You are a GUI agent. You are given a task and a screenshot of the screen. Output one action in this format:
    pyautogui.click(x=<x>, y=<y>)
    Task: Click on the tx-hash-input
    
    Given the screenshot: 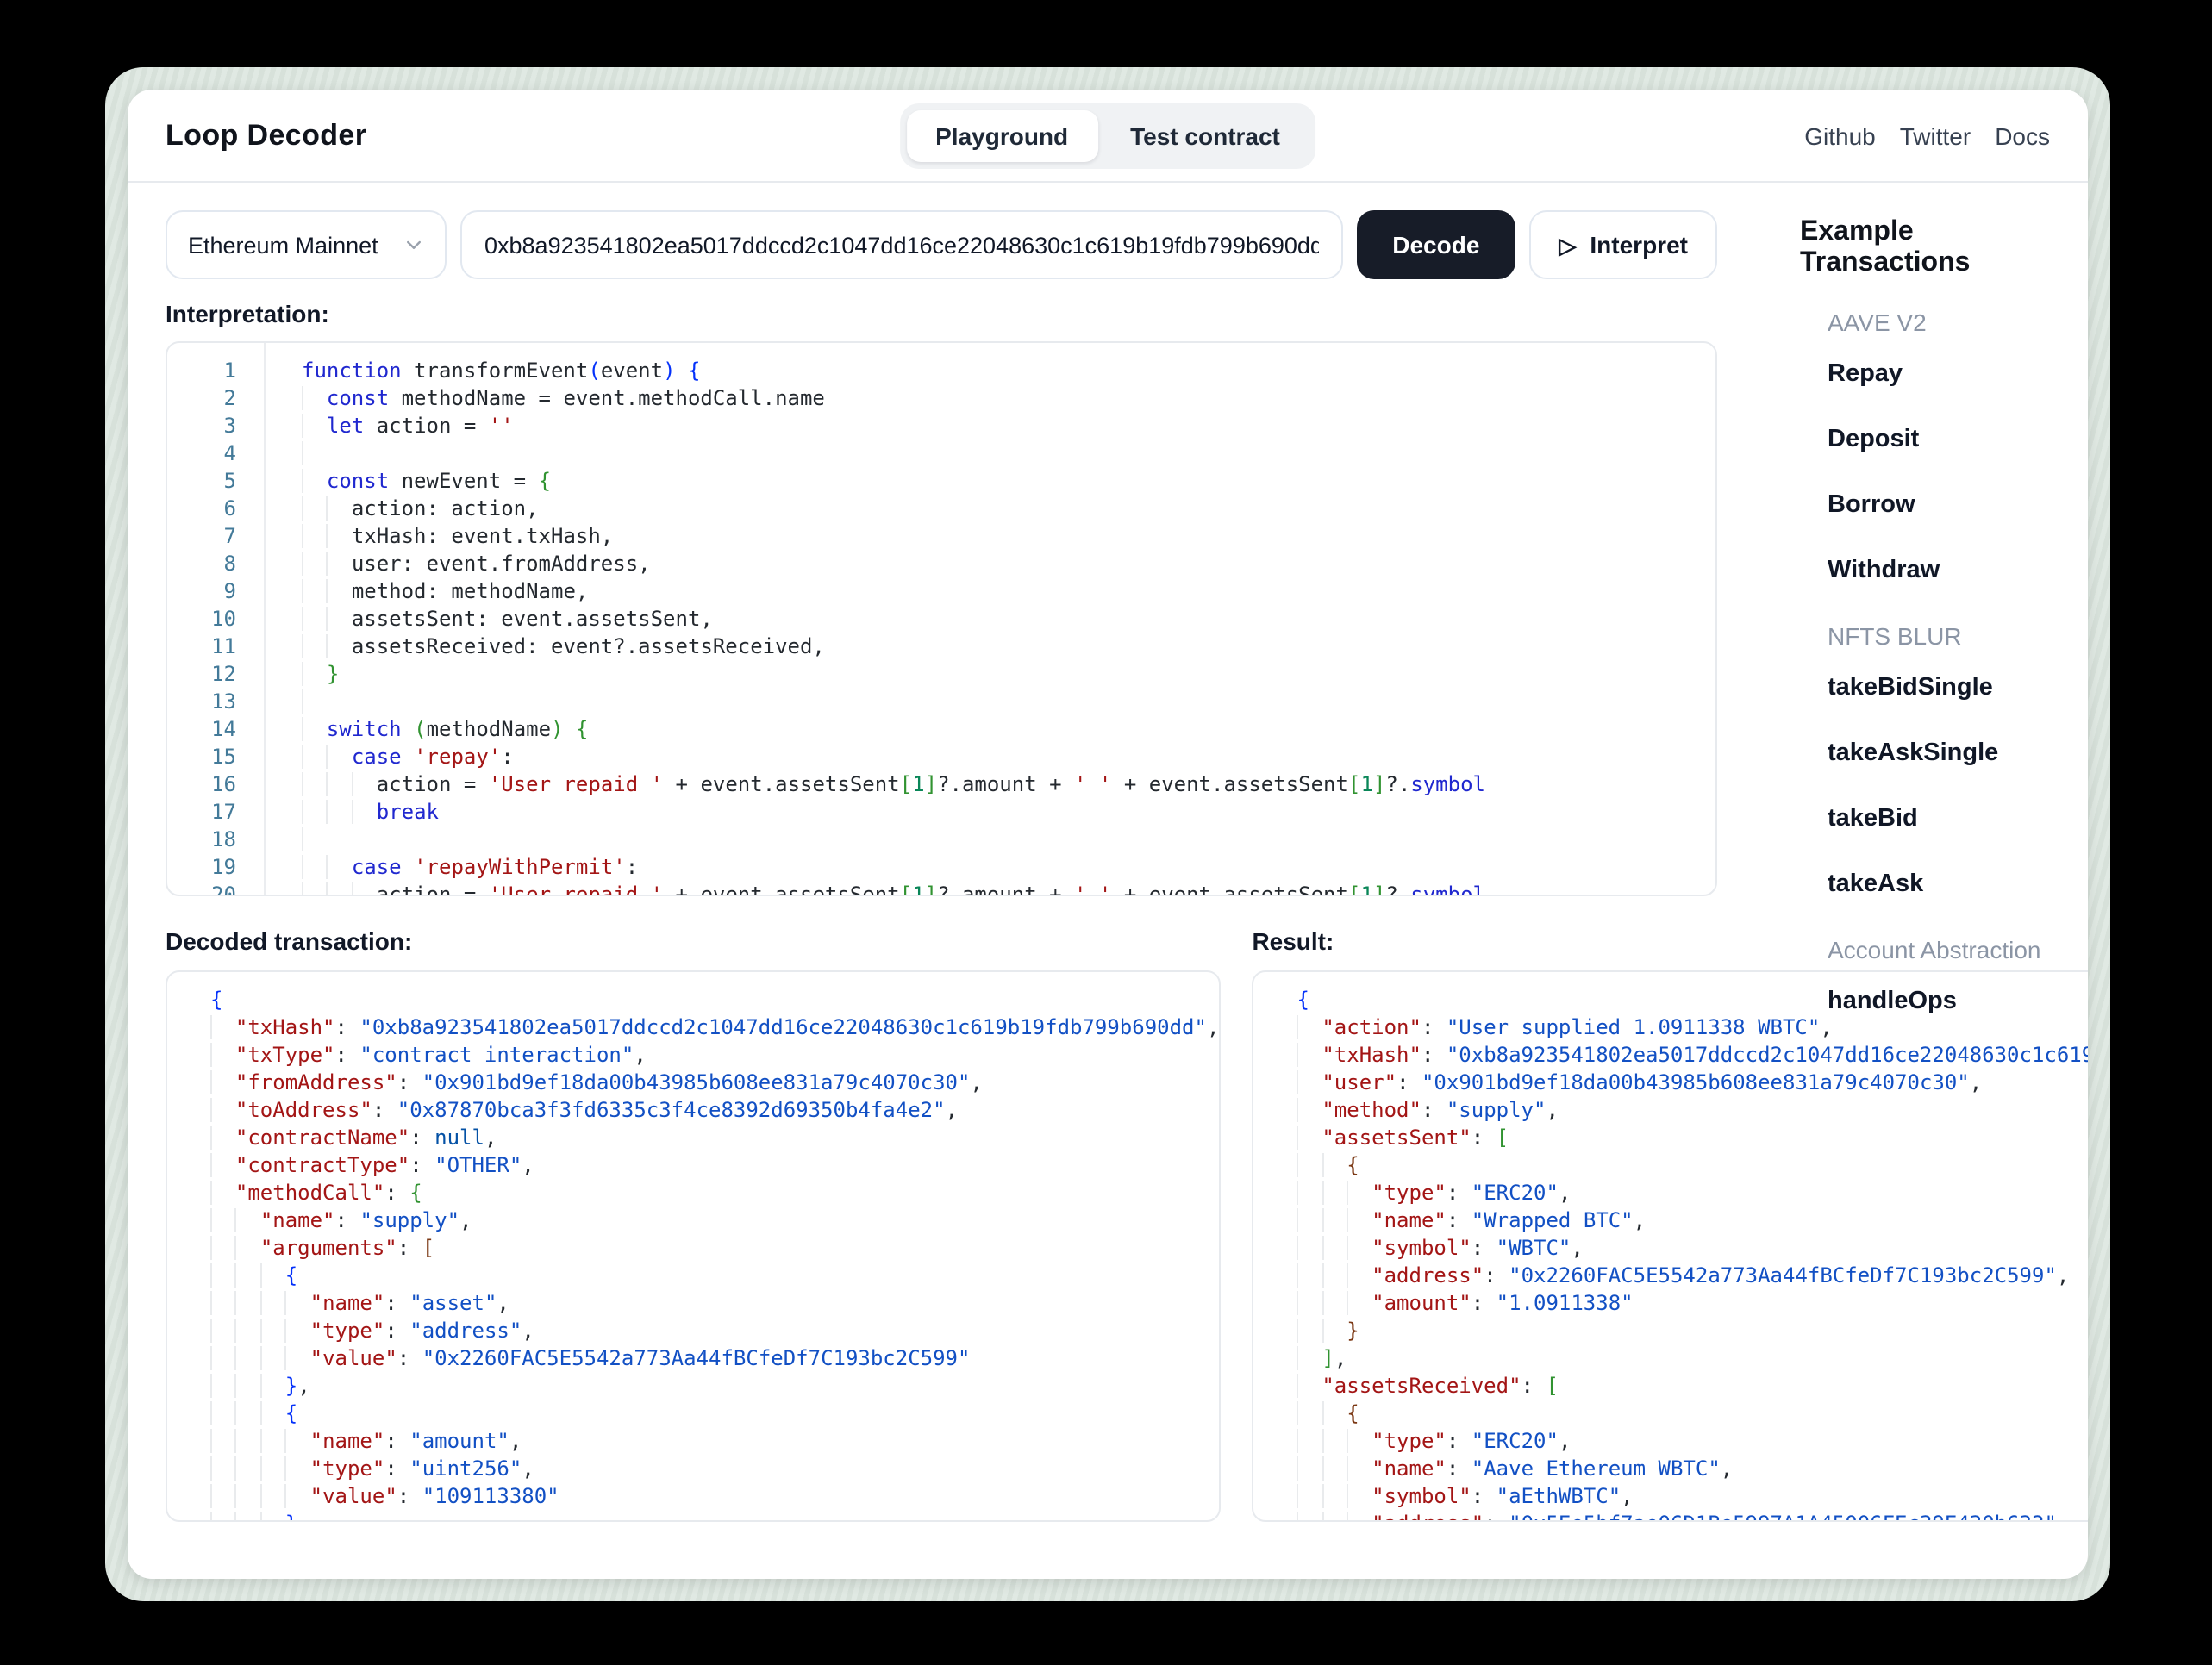 What is the action you would take?
    pyautogui.click(x=901, y=244)
    